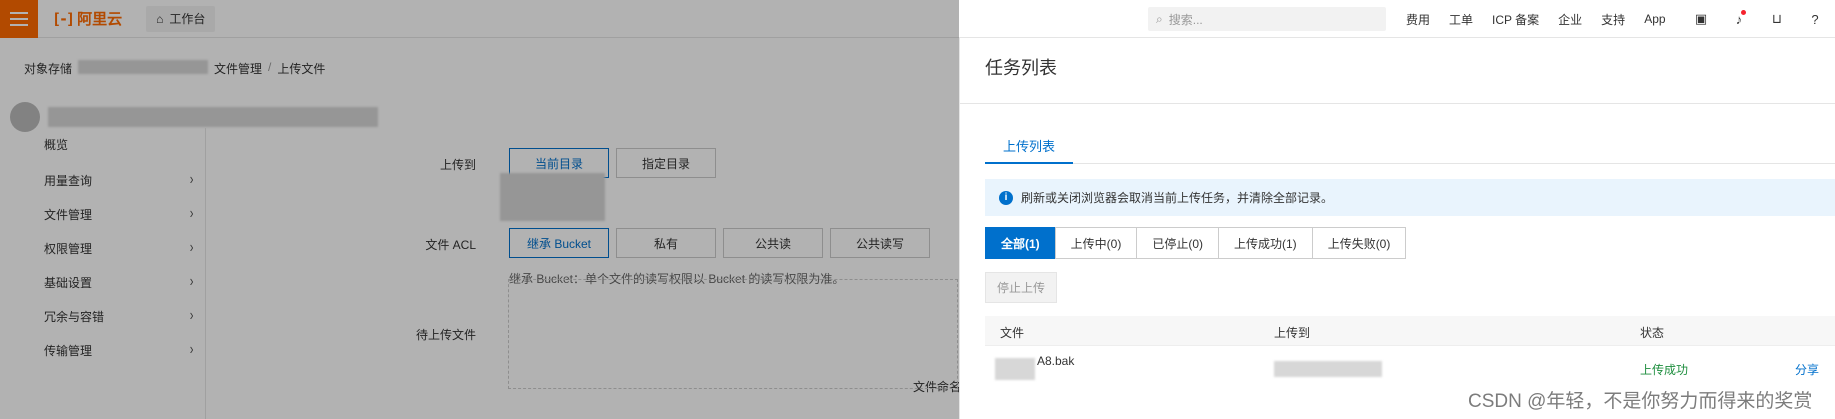 The width and height of the screenshot is (1835, 419). What do you see at coordinates (1020, 243) in the screenshot?
I see `filter-all: 全部(1)` at bounding box center [1020, 243].